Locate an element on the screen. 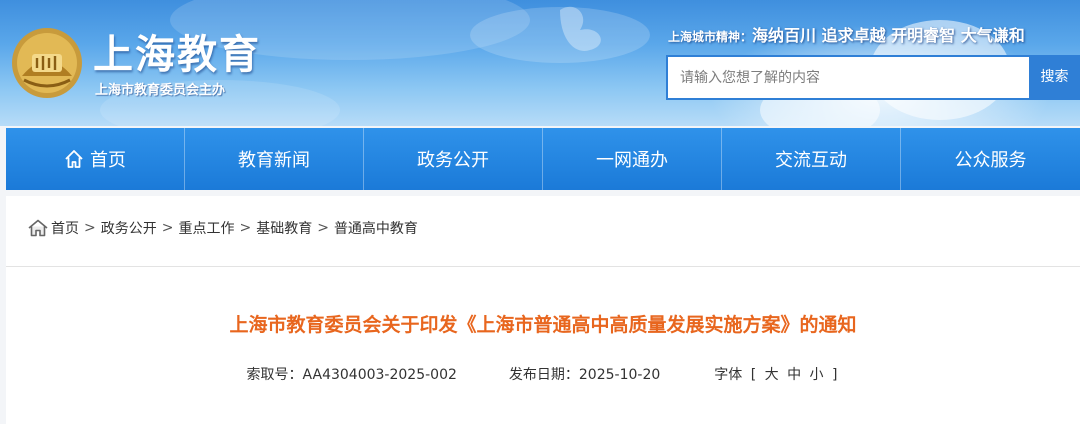 Image resolution: width=1080 pixels, height=424 pixels. font-size-control: 字体 [ 大 中 小 ] is located at coordinates (775, 374).